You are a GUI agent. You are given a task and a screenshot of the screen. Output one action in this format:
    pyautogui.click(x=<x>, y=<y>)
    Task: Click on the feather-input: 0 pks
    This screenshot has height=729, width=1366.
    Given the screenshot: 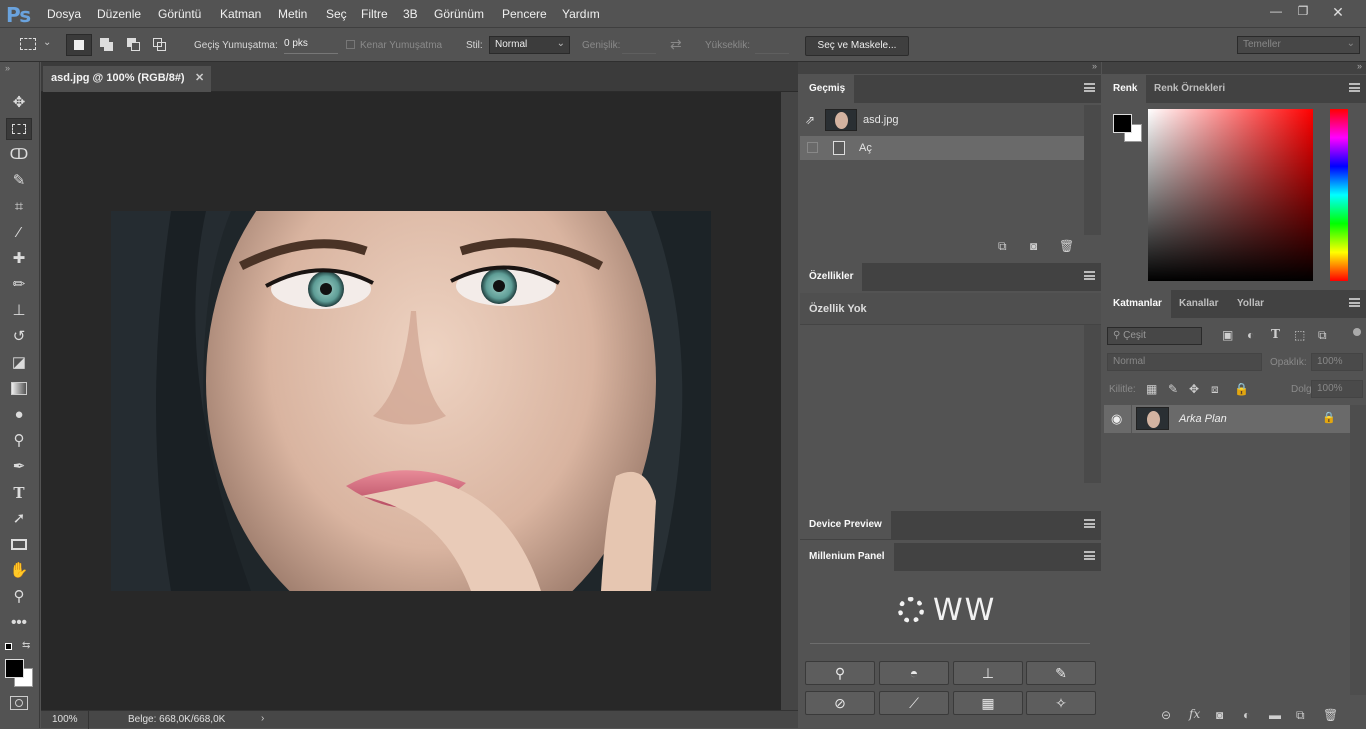 What is the action you would take?
    pyautogui.click(x=311, y=46)
    